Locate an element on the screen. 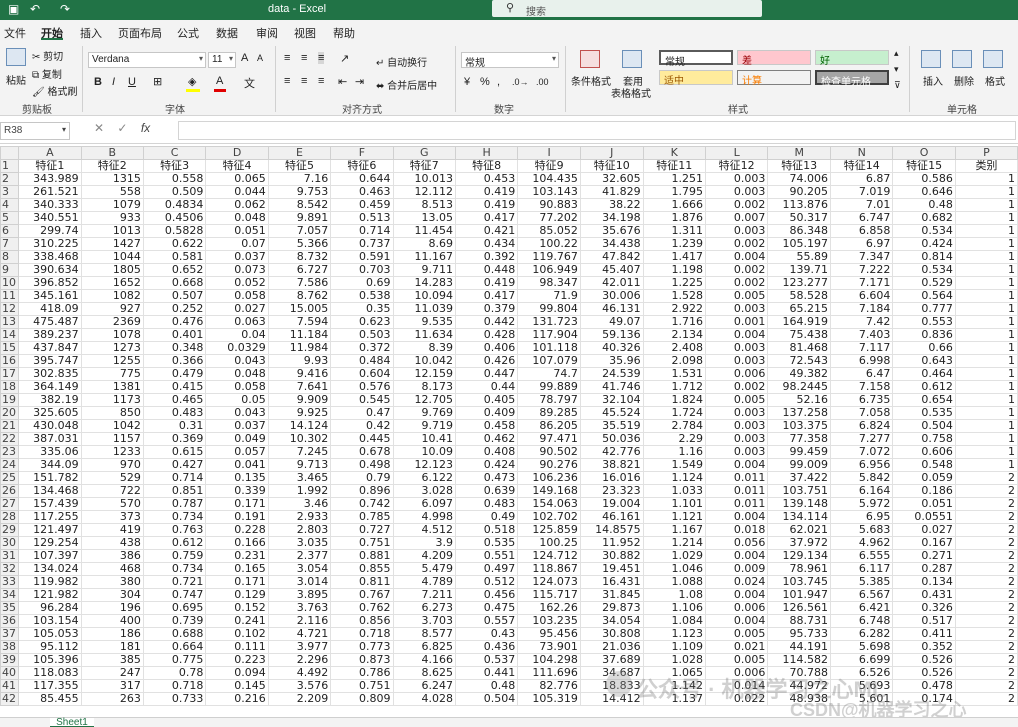 The width and height of the screenshot is (1018, 727). row-header: 38 is located at coordinates (9, 647).